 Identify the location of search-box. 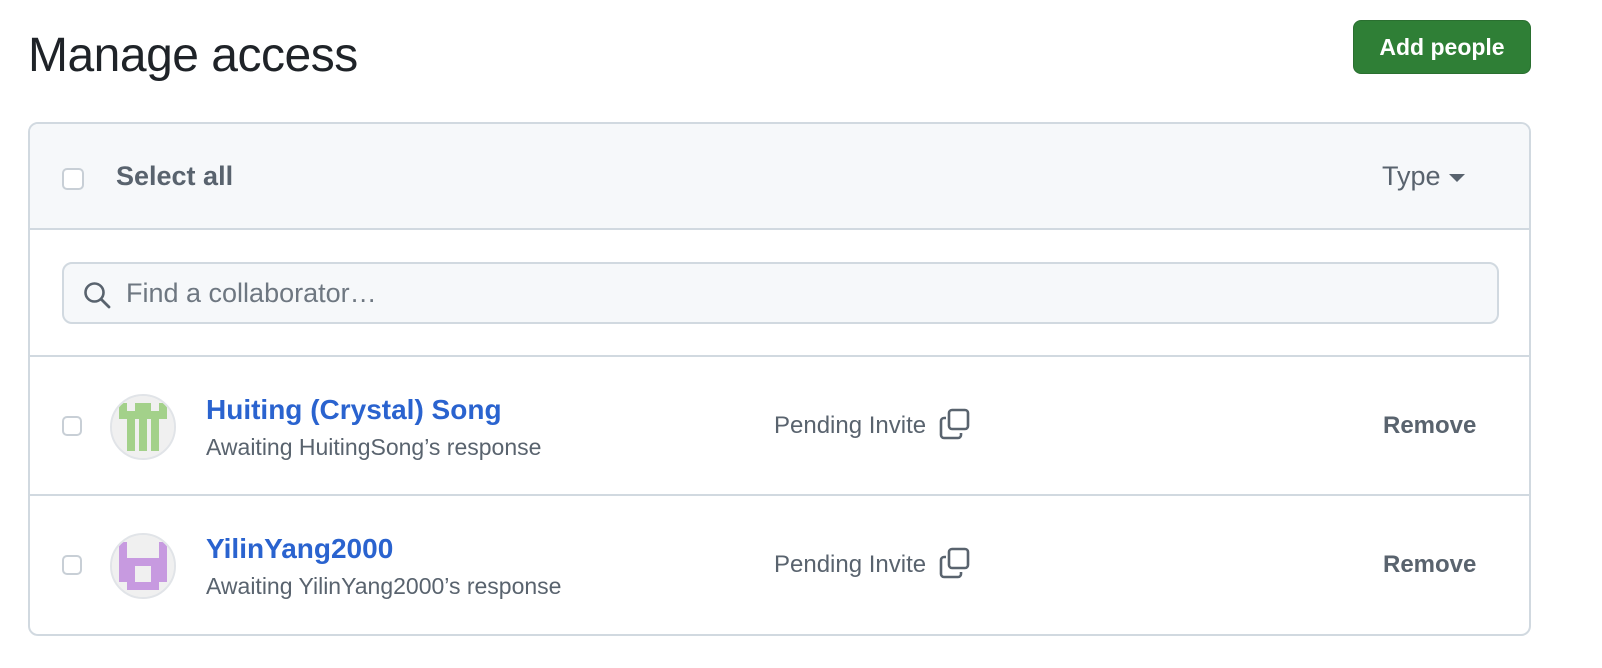
(780, 293).